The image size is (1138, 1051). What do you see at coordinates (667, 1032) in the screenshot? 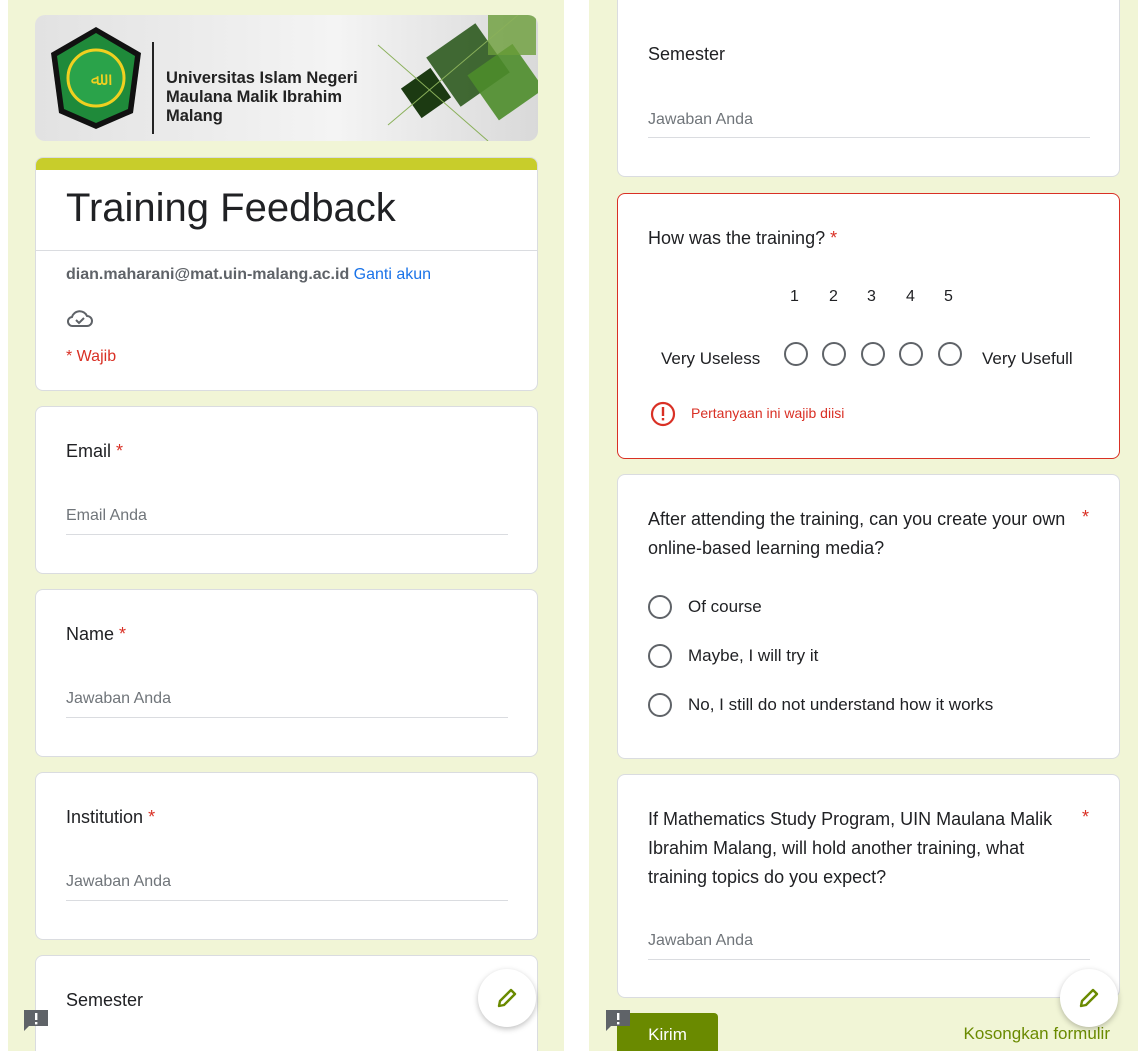
I see `submit-button: Kirim` at bounding box center [667, 1032].